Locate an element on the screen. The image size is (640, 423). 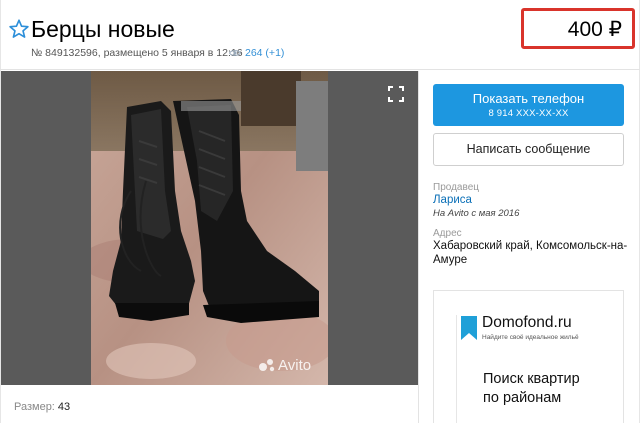
watermark-text: Avito is located at coordinates (295, 365).